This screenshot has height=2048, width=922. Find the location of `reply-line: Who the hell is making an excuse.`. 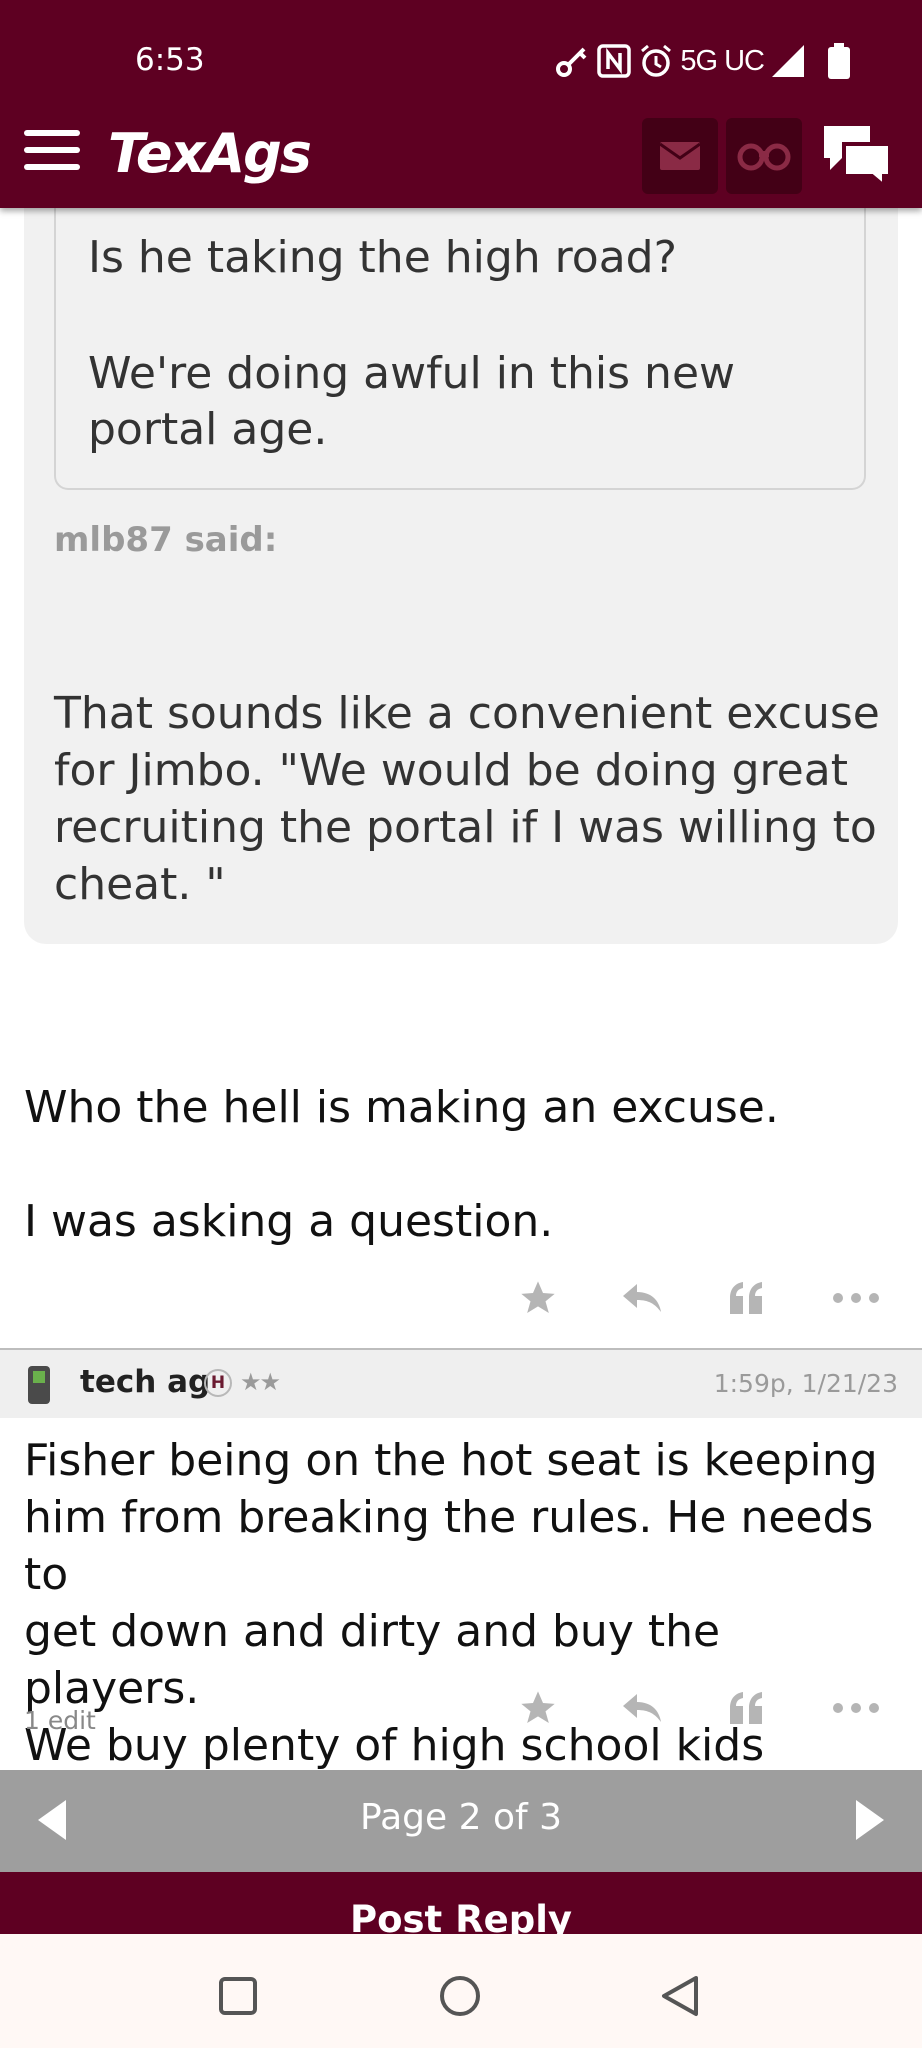

reply-line: Who the hell is making an excuse. is located at coordinates (401, 1107).